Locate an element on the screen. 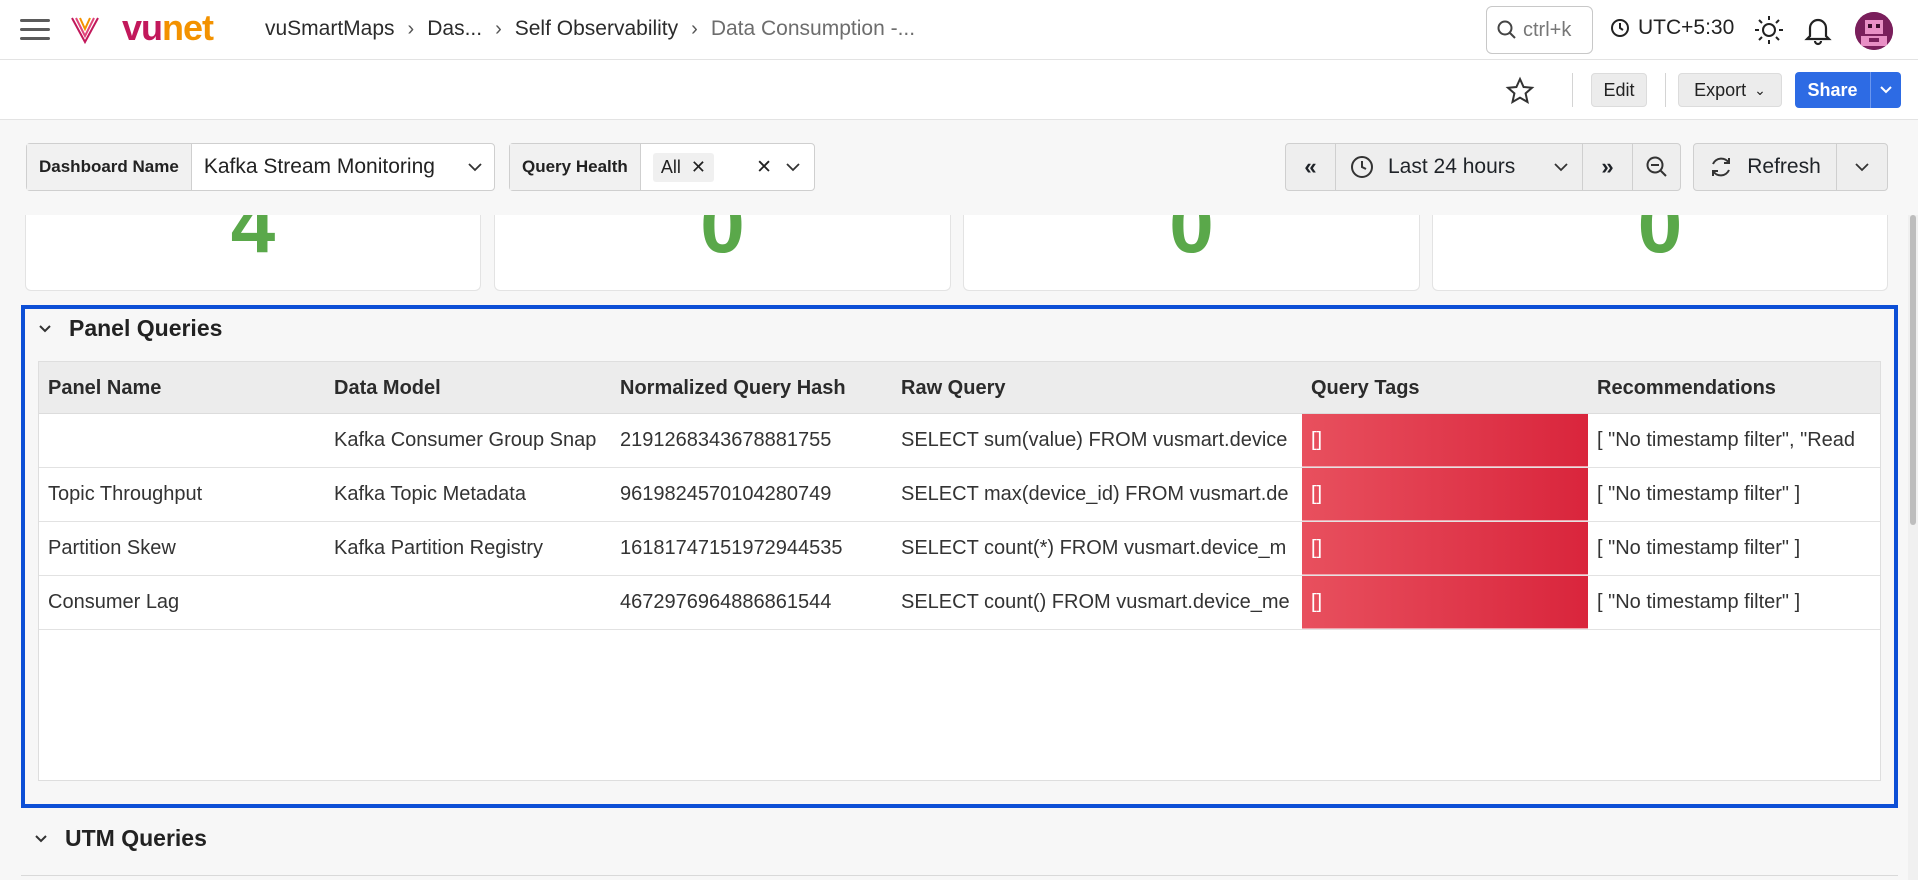  share-button-group: Share is located at coordinates (1848, 90).